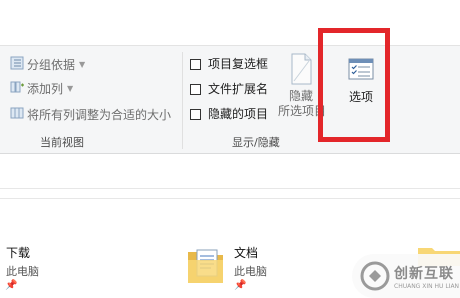 The width and height of the screenshot is (460, 298). I want to click on current-view-group-label: 当前视图, so click(62, 142).